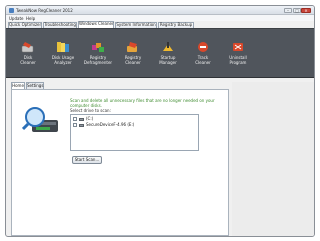 The image size is (320, 241). What do you see at coordinates (90, 110) in the screenshot?
I see `select-drive-label: Select drive to scan:` at bounding box center [90, 110].